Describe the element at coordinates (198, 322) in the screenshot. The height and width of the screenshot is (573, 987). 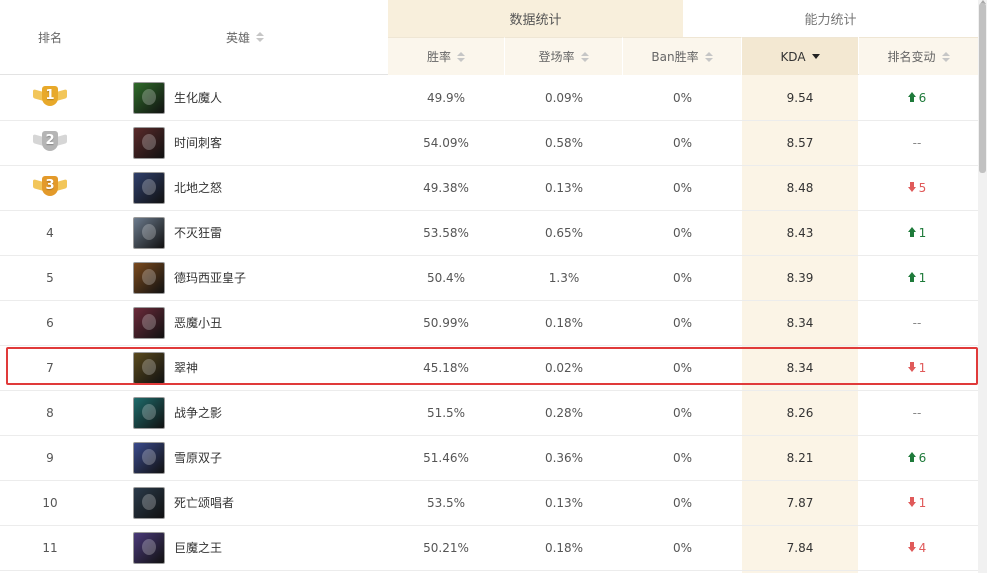
I see `hero-name: 恶魔小丑` at that location.